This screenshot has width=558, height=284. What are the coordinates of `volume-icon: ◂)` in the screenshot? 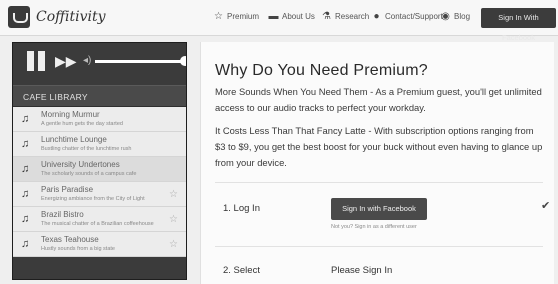 It's located at (87, 60).